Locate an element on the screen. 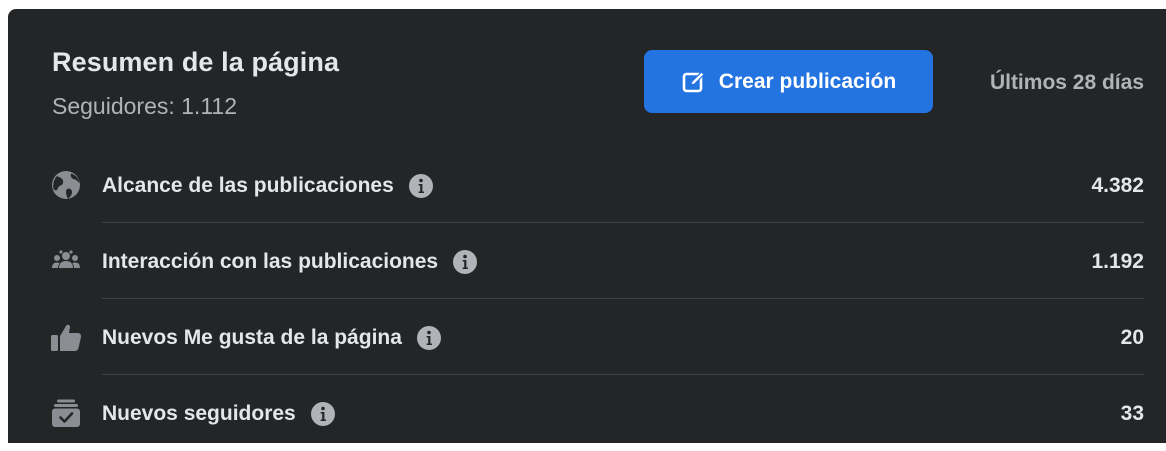 The image size is (1166, 451). followers-count: Seguidores: 1.112 is located at coordinates (144, 106).